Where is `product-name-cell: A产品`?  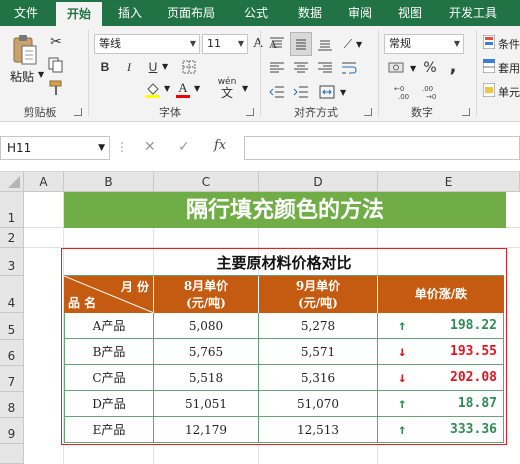 product-name-cell: A产品 is located at coordinates (109, 326).